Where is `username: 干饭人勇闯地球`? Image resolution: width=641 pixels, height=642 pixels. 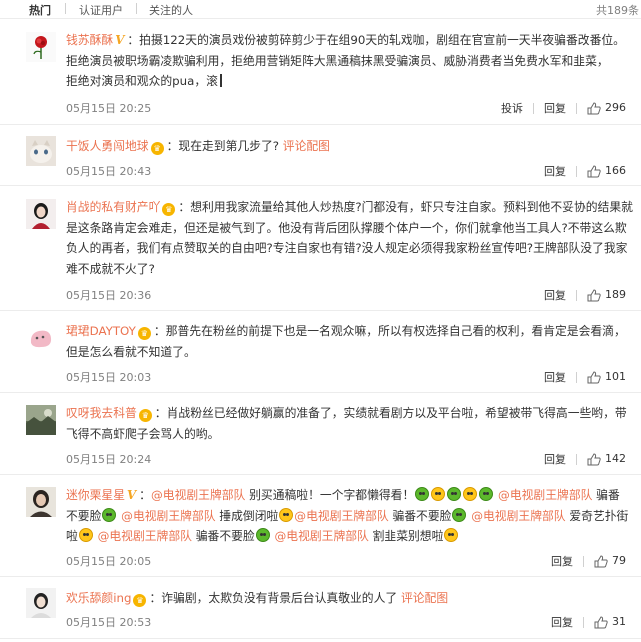 username: 干饭人勇闯地球 is located at coordinates (107, 146).